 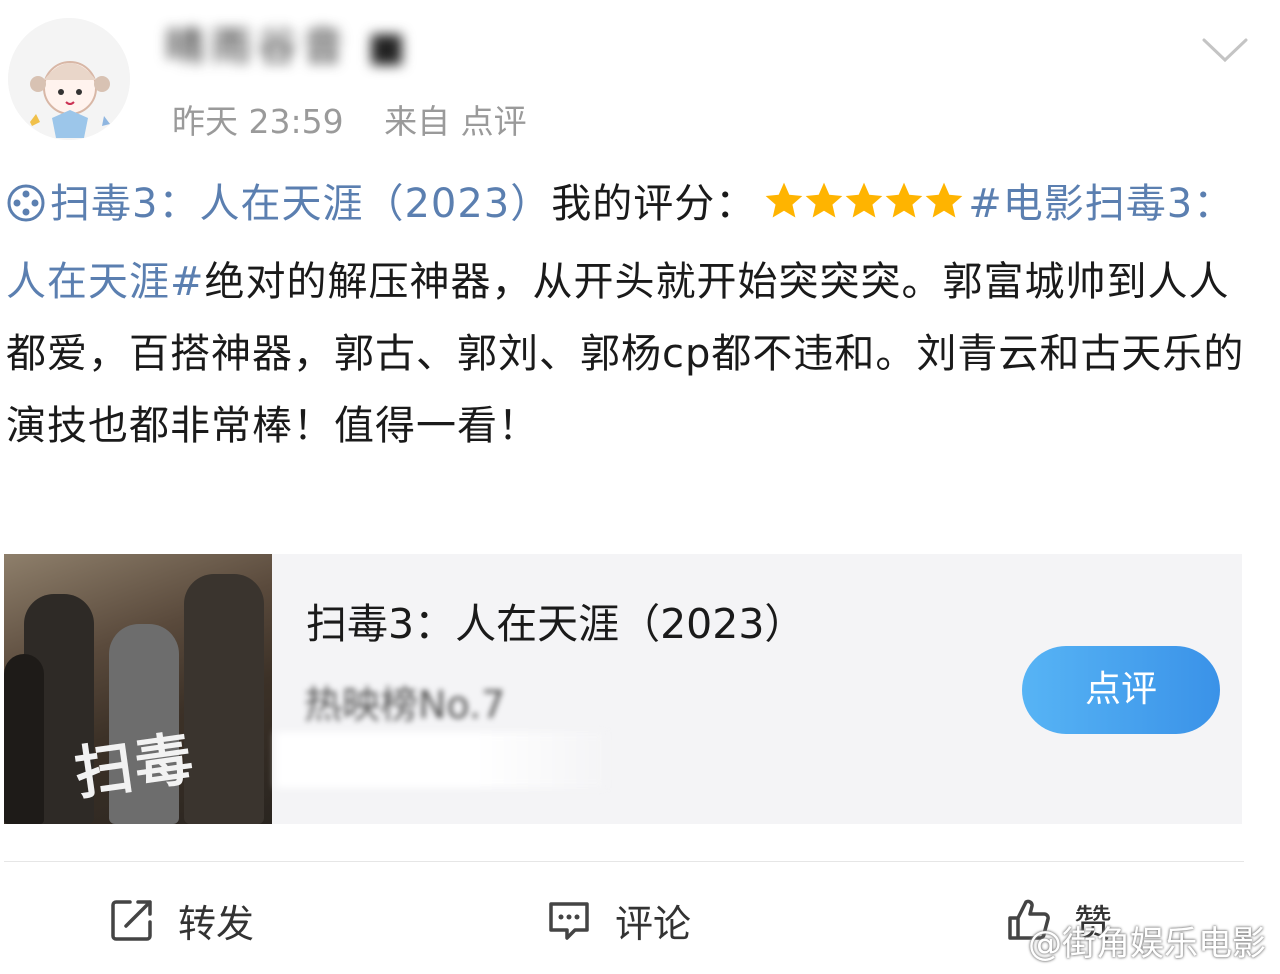 I want to click on avatar, so click(x=69, y=79).